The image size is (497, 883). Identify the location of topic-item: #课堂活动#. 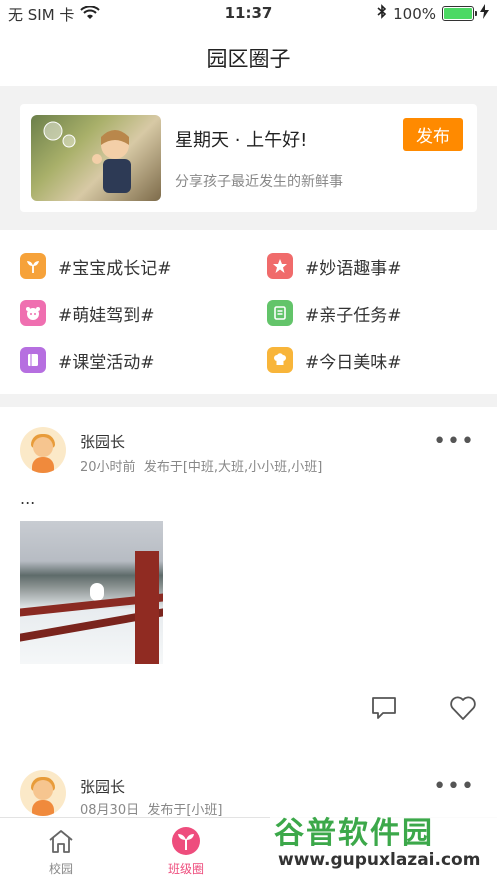
(87, 360).